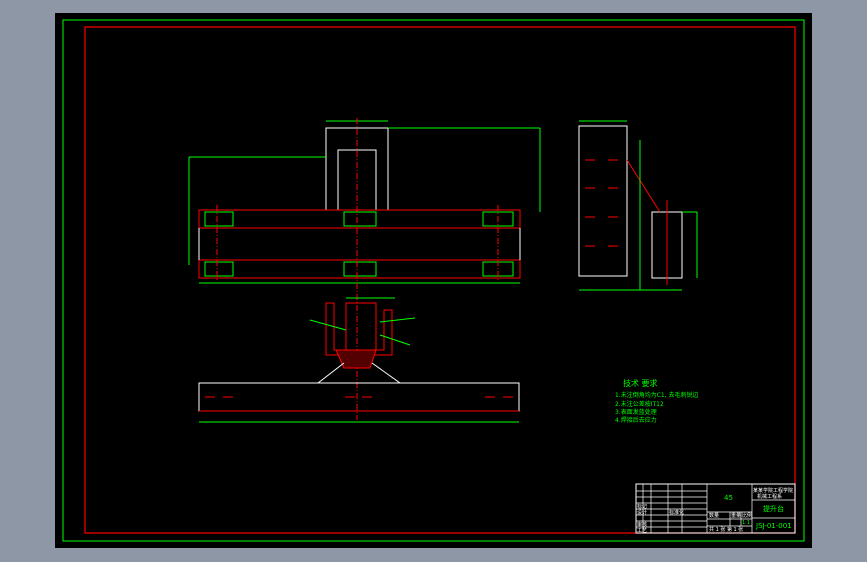  I want to click on svg-text: 工艺, so click(642, 531).